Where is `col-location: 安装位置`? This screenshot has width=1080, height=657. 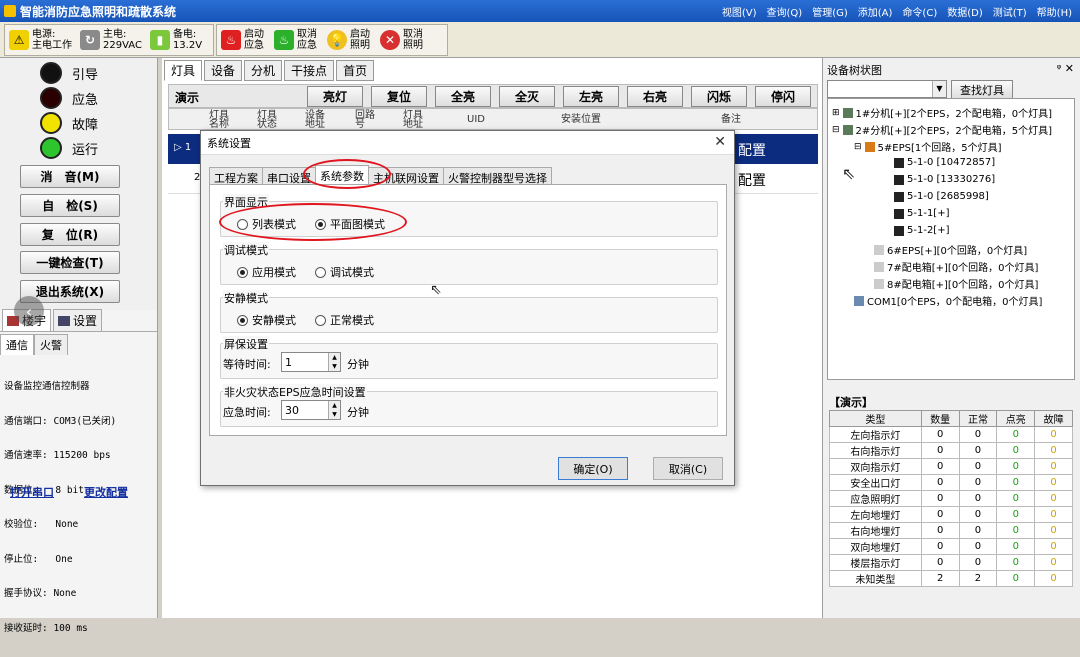
col-location: 安装位置 is located at coordinates (581, 120).